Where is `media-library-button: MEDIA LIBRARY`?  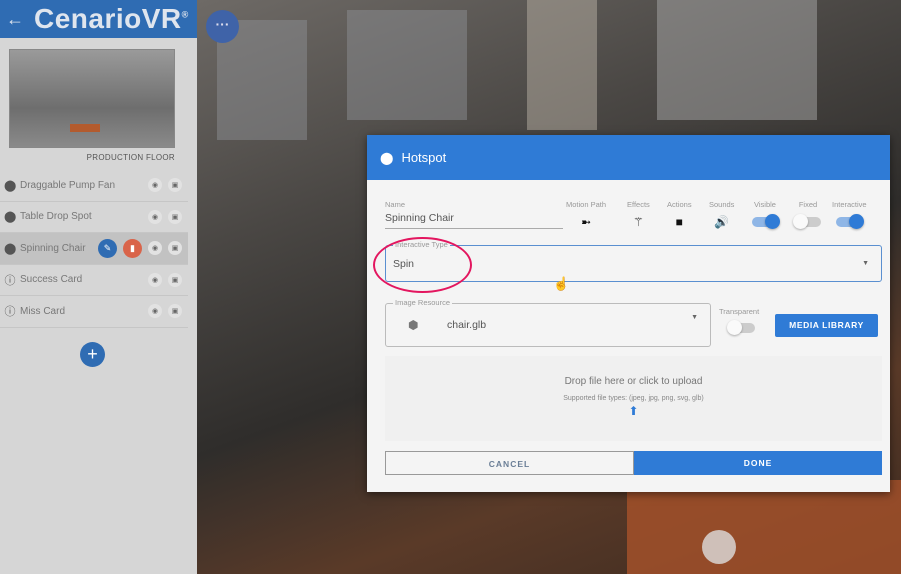 media-library-button: MEDIA LIBRARY is located at coordinates (826, 325).